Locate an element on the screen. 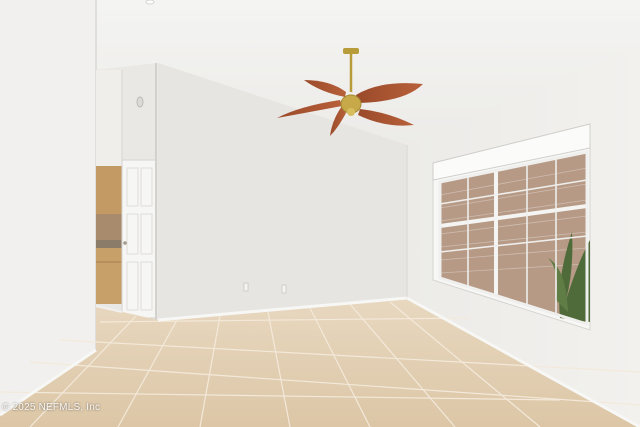  kitchen-cabinet-lower is located at coordinates (109, 276).